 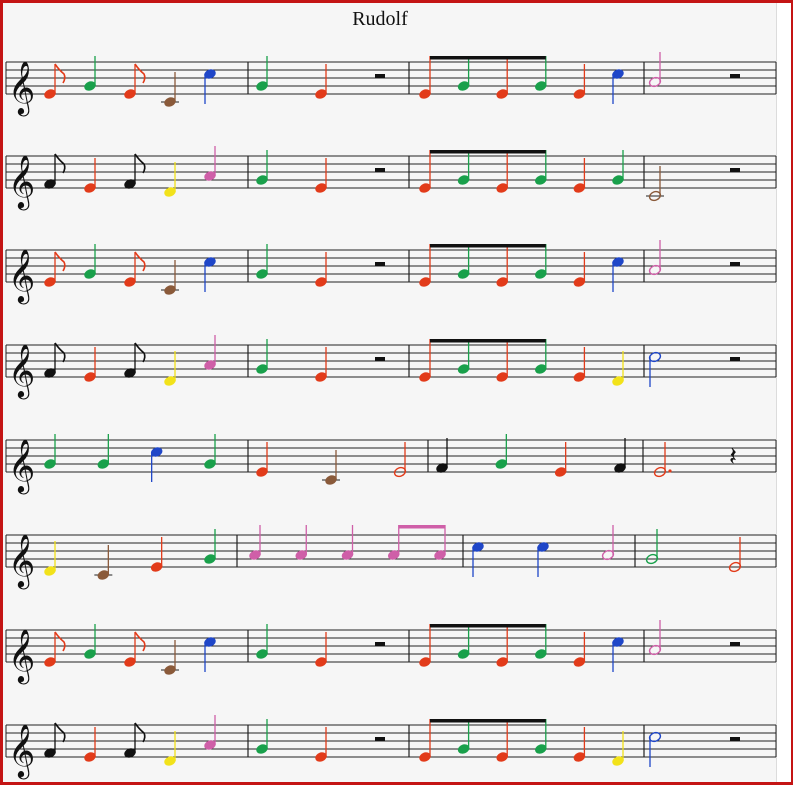 I want to click on dot, so click(x=670, y=471).